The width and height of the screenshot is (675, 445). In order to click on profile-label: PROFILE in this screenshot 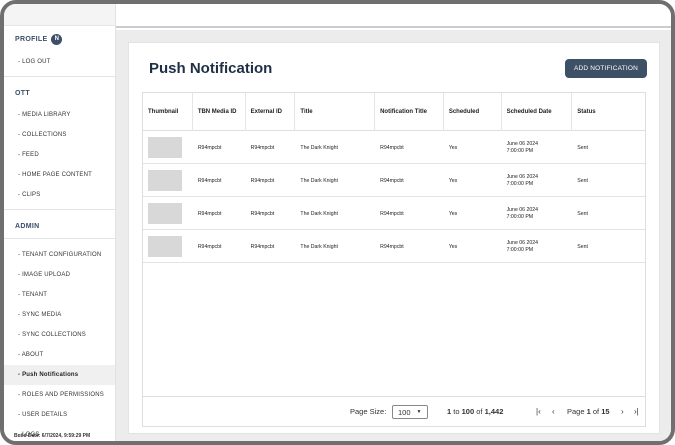, I will do `click(31, 39)`.